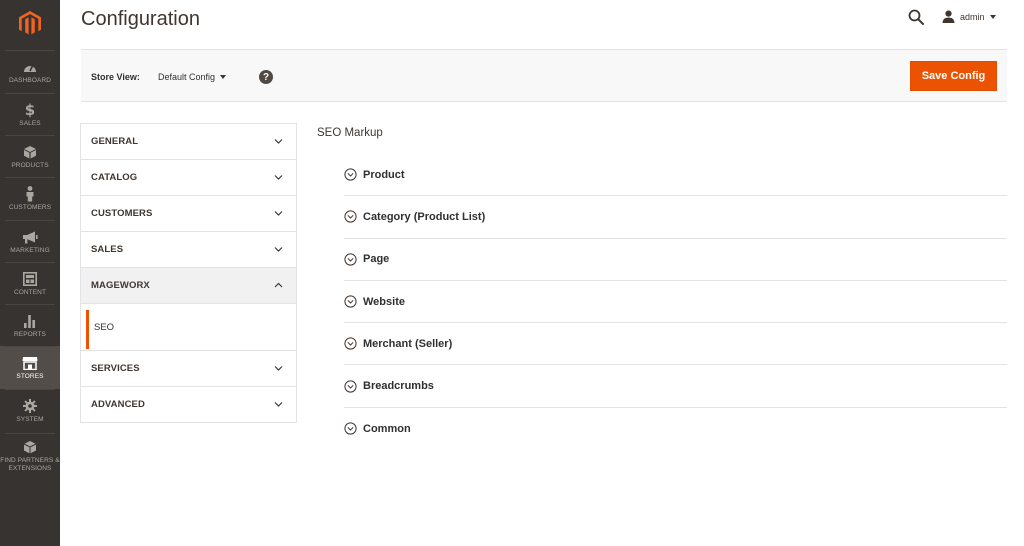  What do you see at coordinates (675, 217) in the screenshot?
I see `group-category: Category (Product List)` at bounding box center [675, 217].